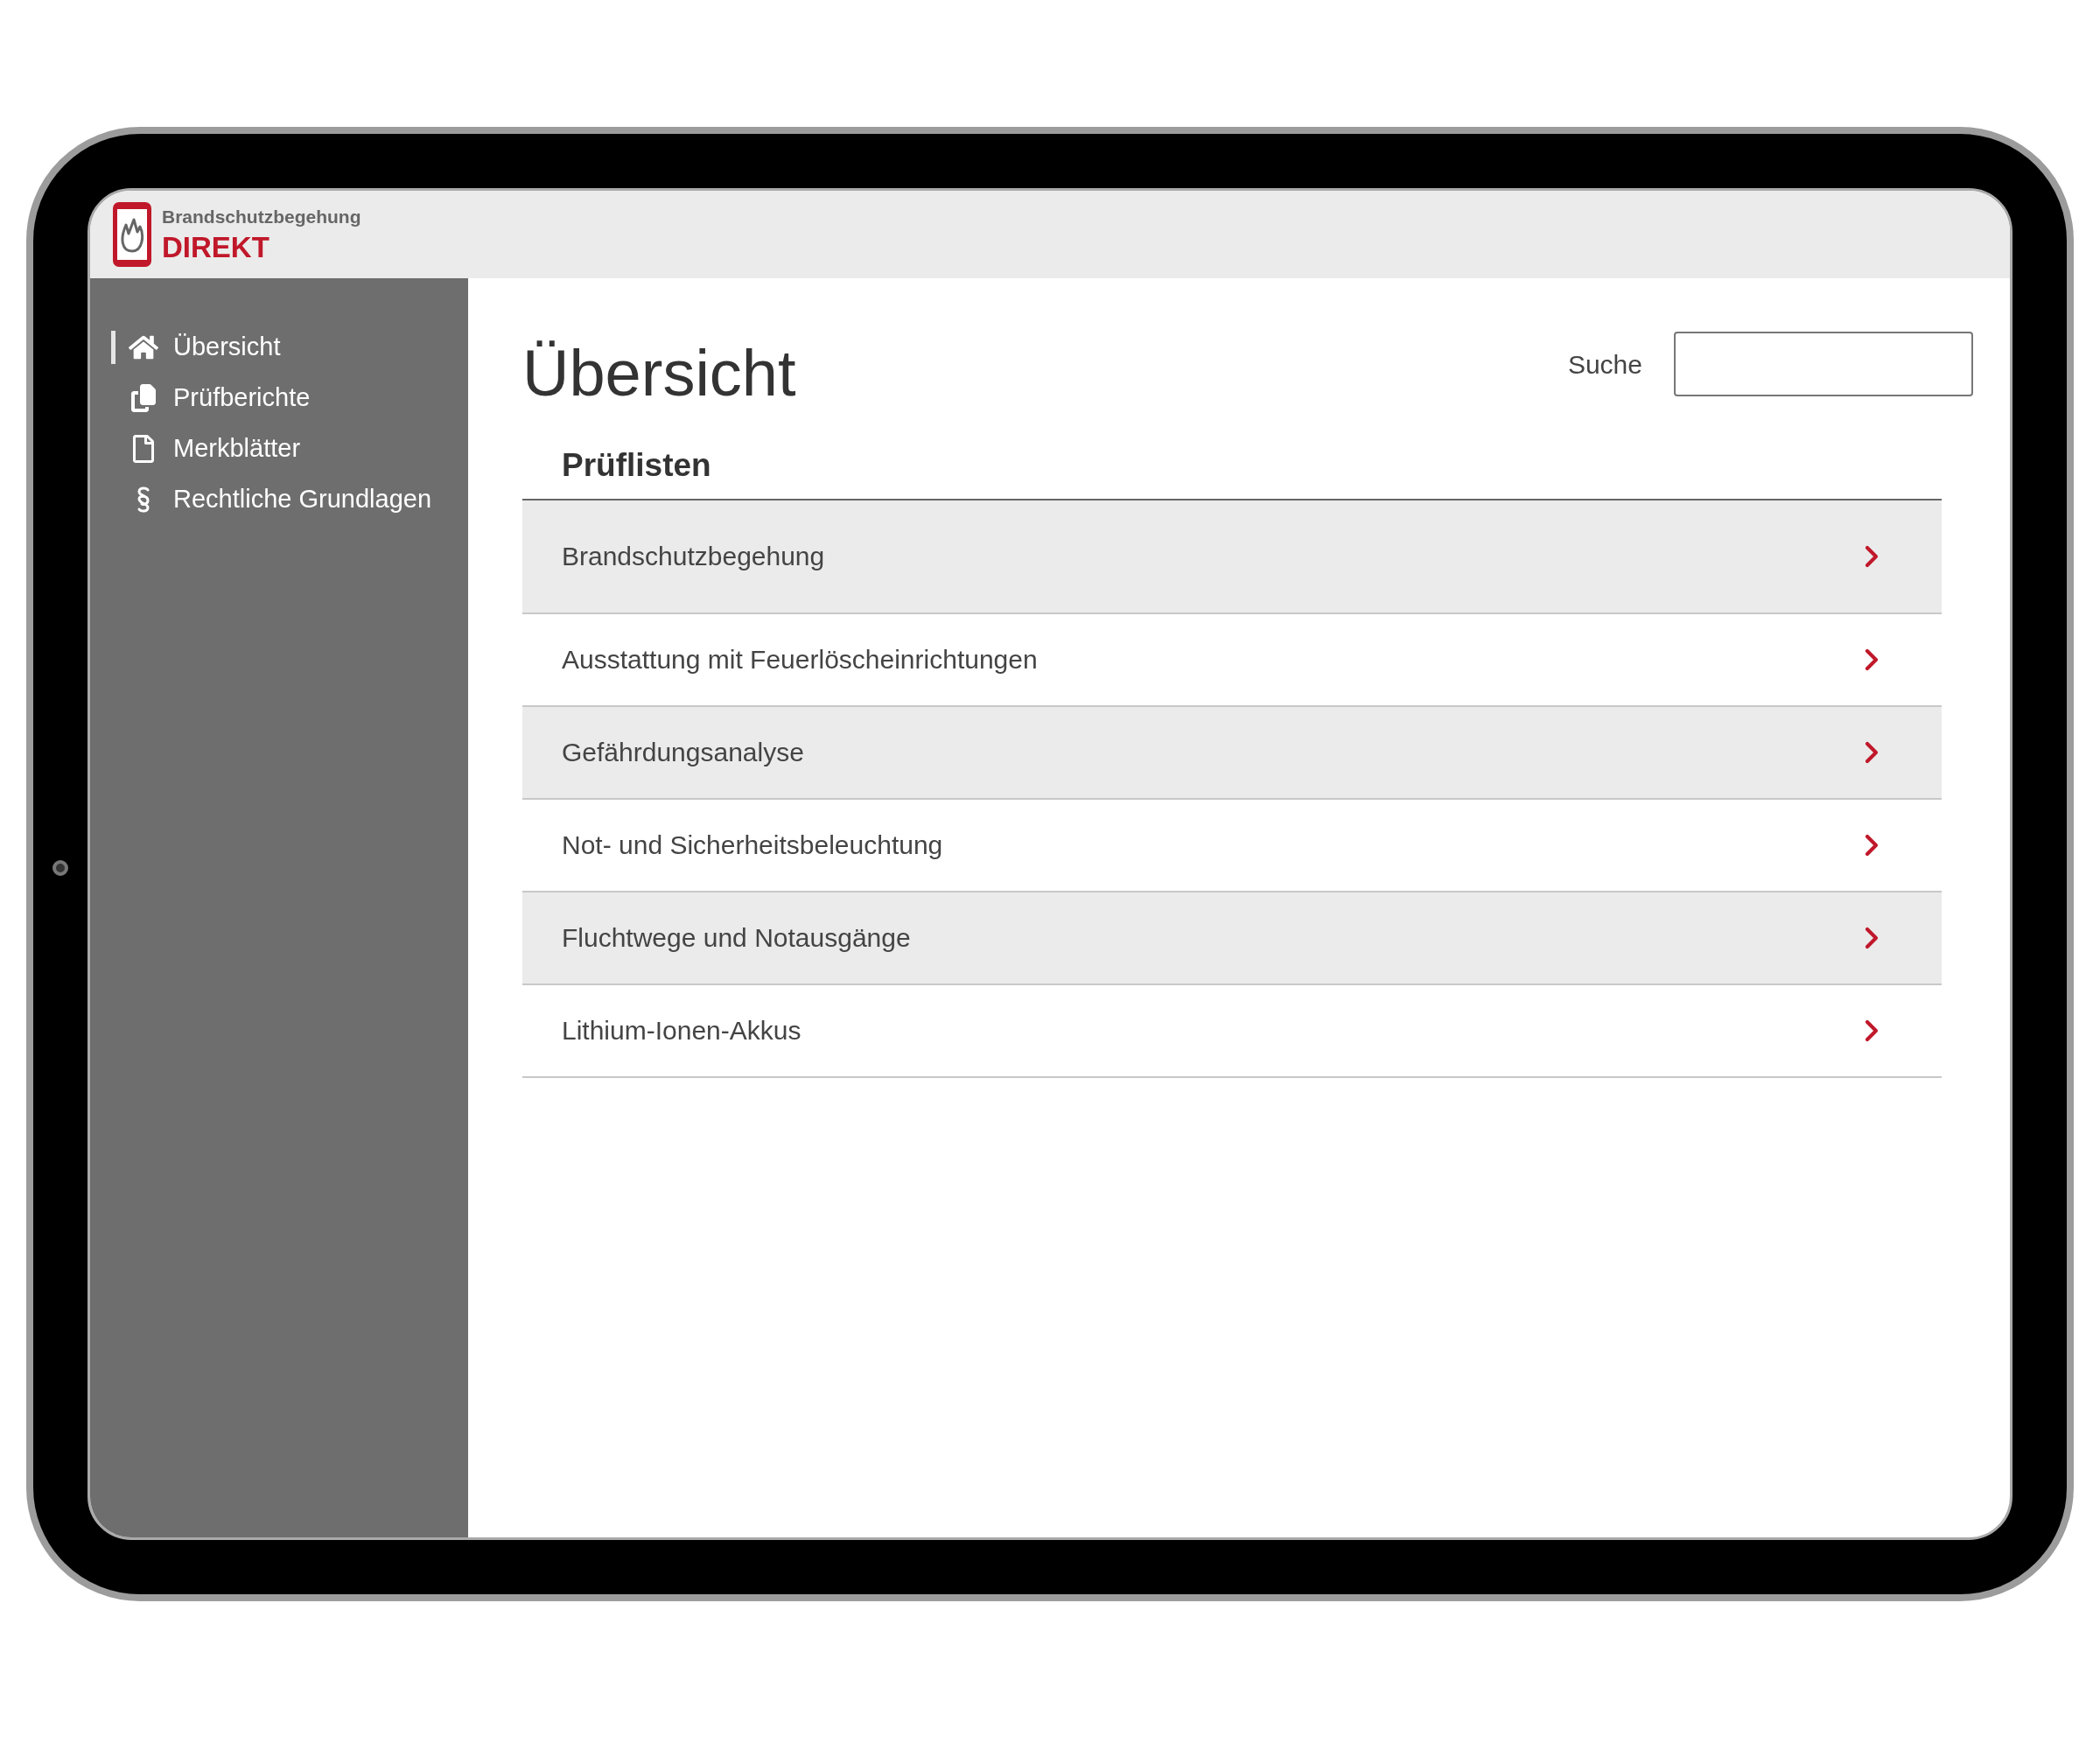  I want to click on brand-name: DIREKT, so click(216, 247).